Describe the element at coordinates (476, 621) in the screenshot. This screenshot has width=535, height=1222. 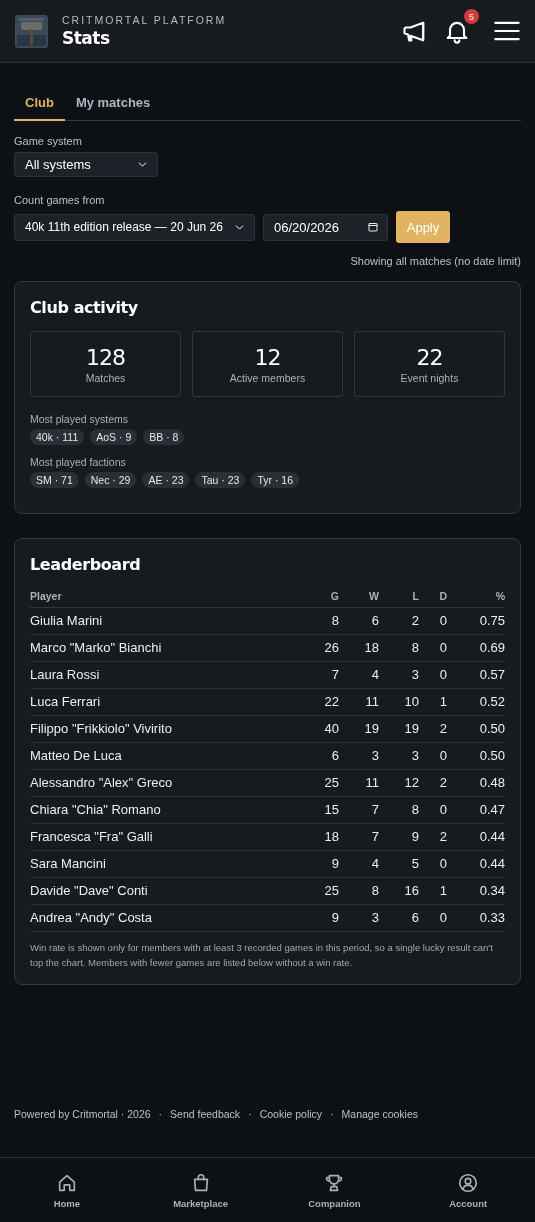
I see `table-cell: 0.75` at that location.